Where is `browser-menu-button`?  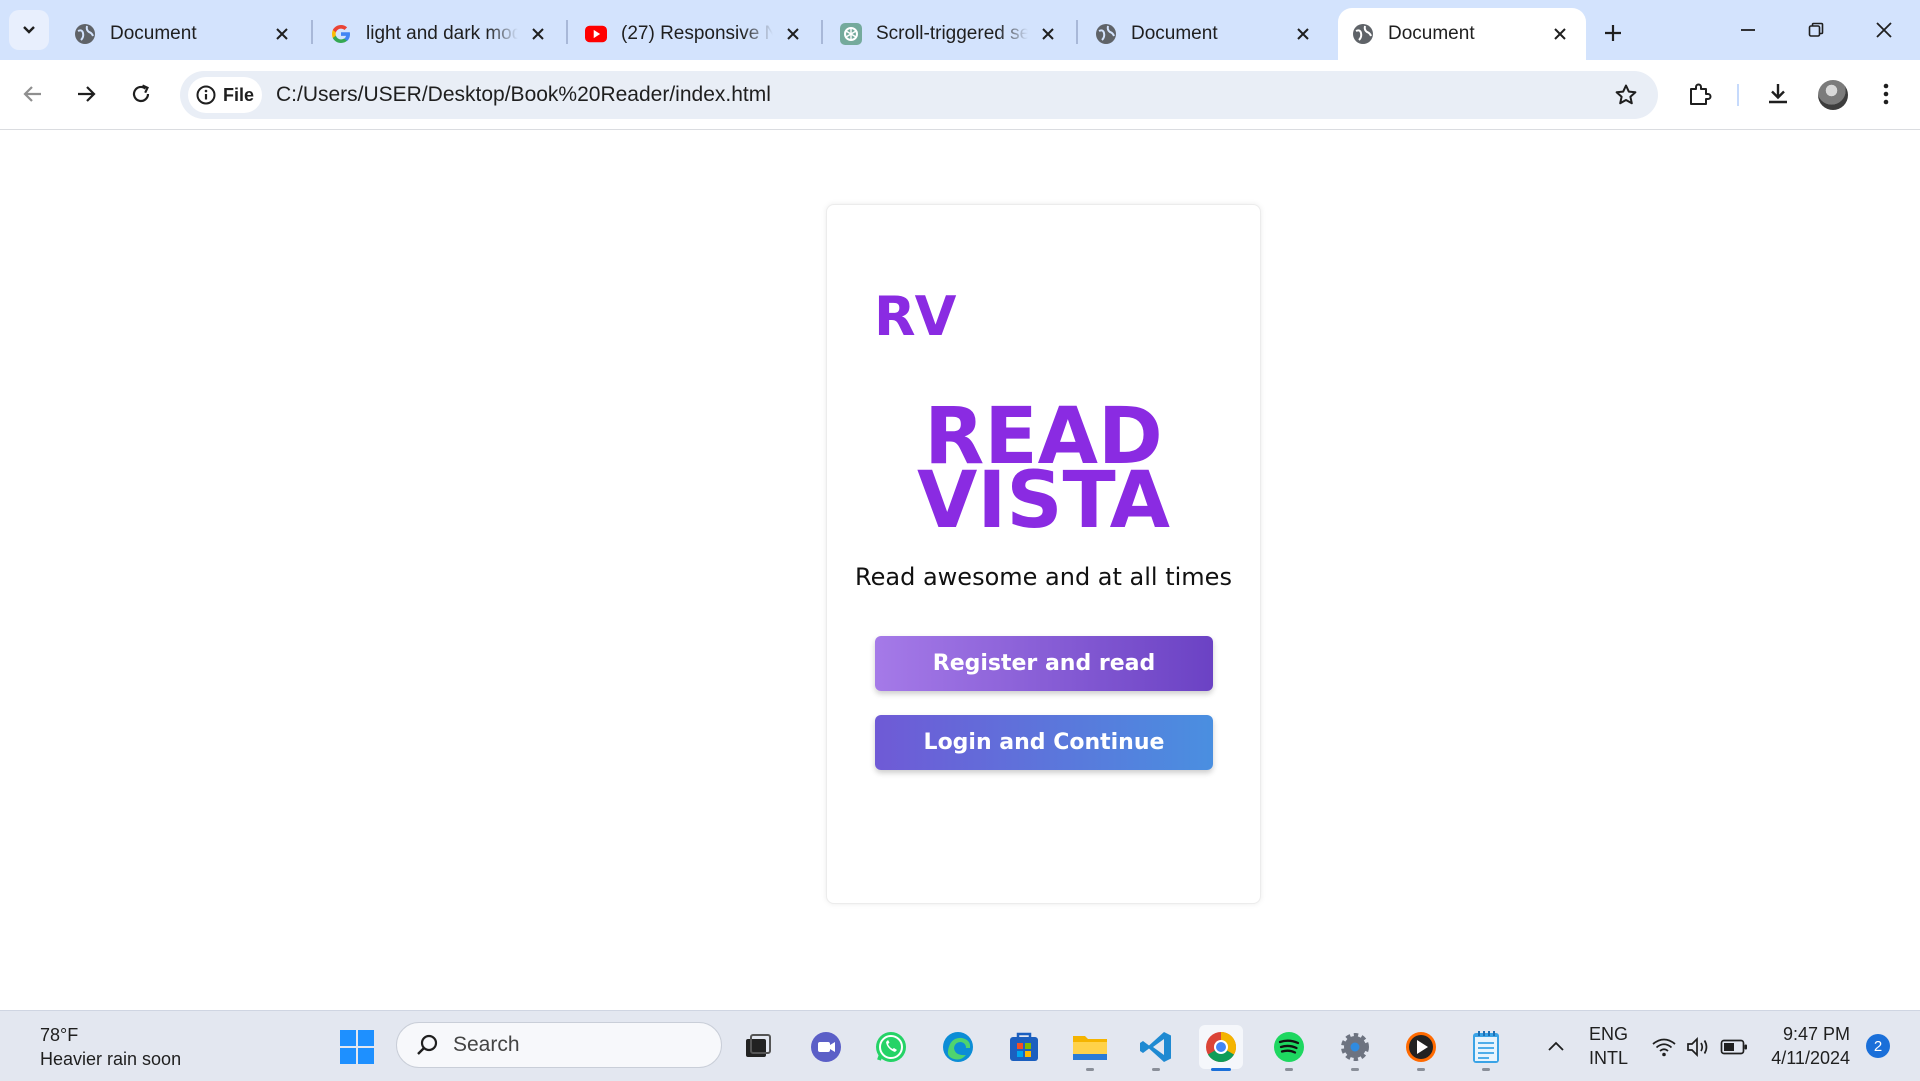
browser-menu-button is located at coordinates (1886, 94).